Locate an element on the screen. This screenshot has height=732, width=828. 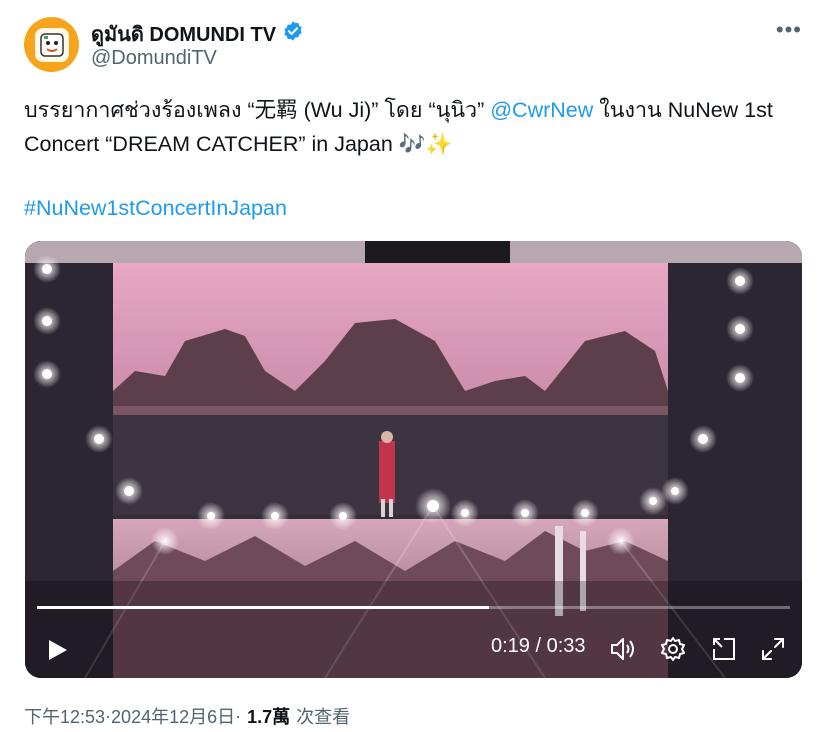
tweet-date: 2024年12月6日 is located at coordinates (173, 716).